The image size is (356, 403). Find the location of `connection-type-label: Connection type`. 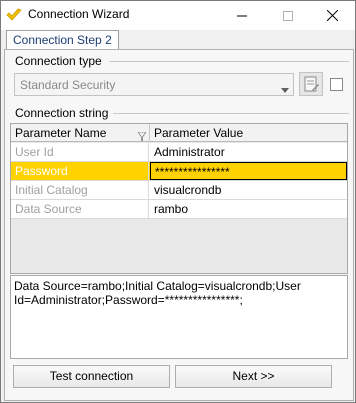

connection-type-label: Connection type is located at coordinates (58, 61).